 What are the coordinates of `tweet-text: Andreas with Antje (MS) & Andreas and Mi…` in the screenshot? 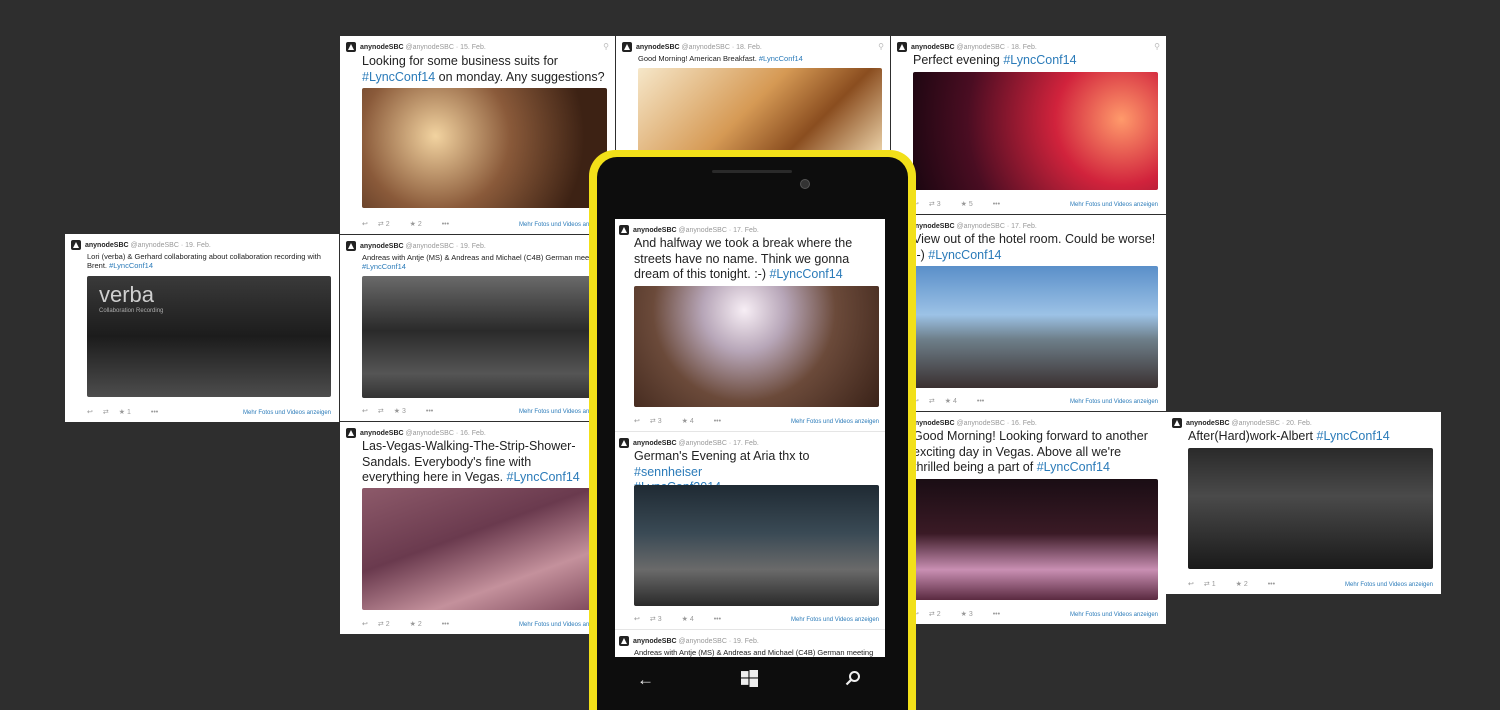 It's located at (482, 262).